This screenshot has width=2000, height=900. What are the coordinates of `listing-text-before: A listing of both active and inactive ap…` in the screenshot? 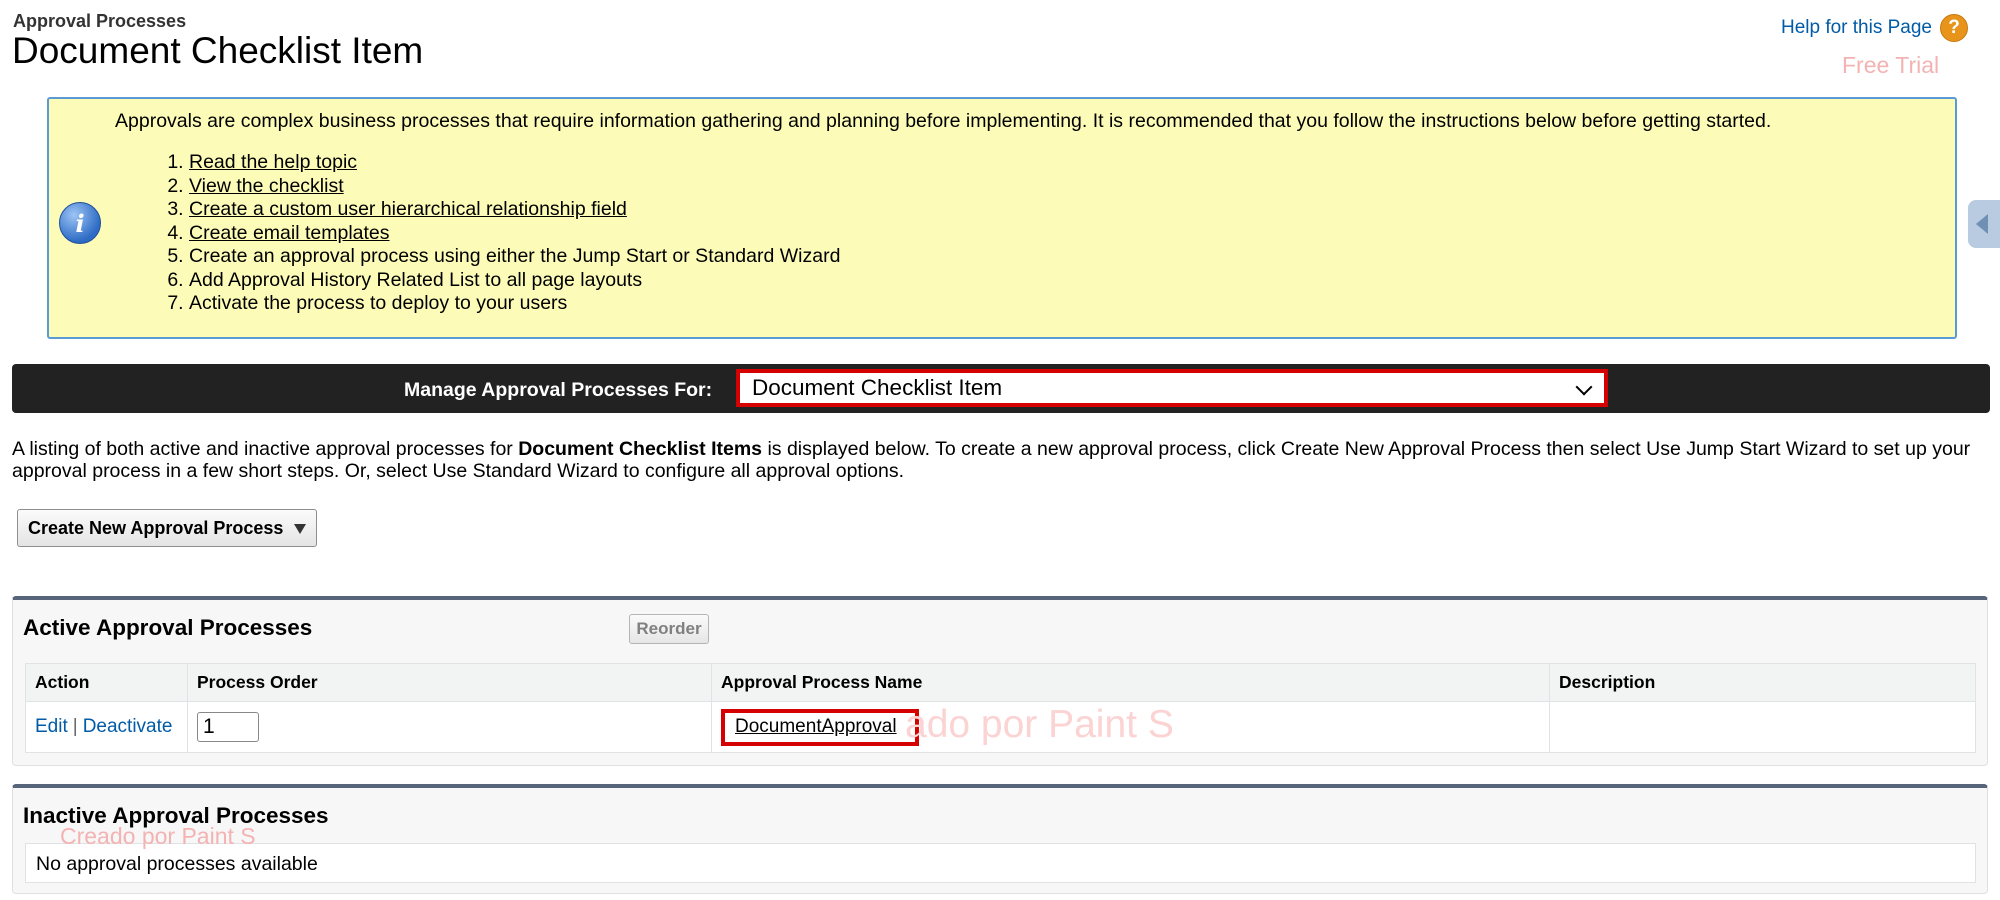 It's located at (265, 449).